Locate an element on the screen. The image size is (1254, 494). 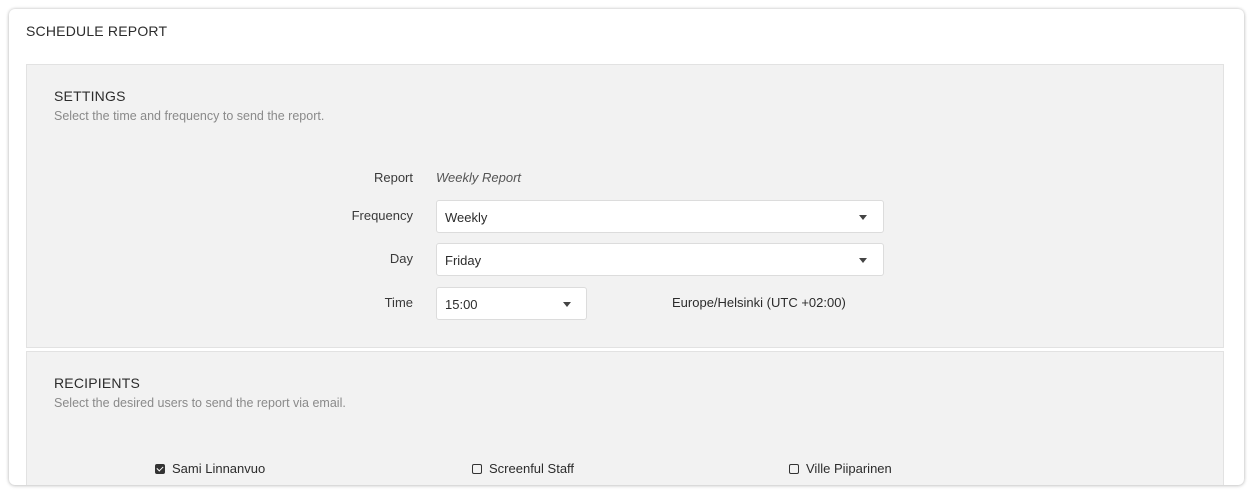
recipient-name: Ville Piiparinen is located at coordinates (849, 468).